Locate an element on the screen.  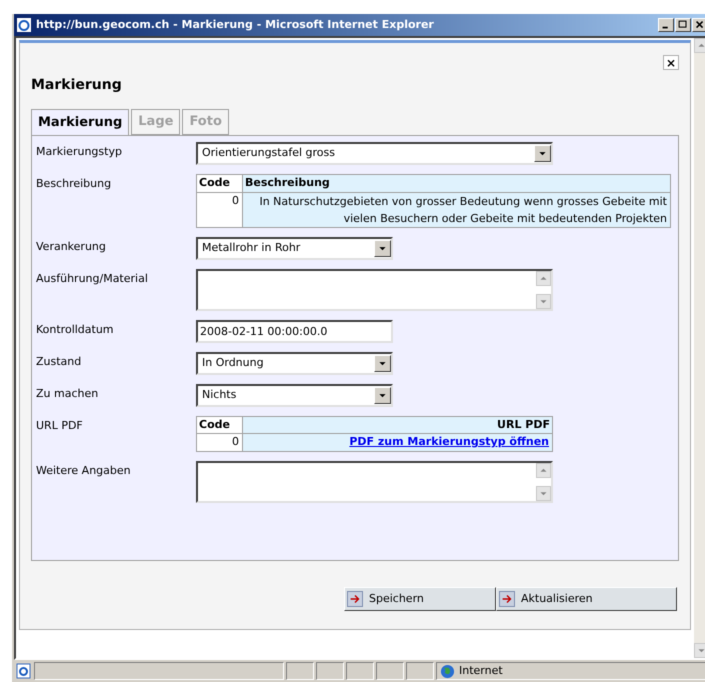
maximize-icon is located at coordinates (683, 25).